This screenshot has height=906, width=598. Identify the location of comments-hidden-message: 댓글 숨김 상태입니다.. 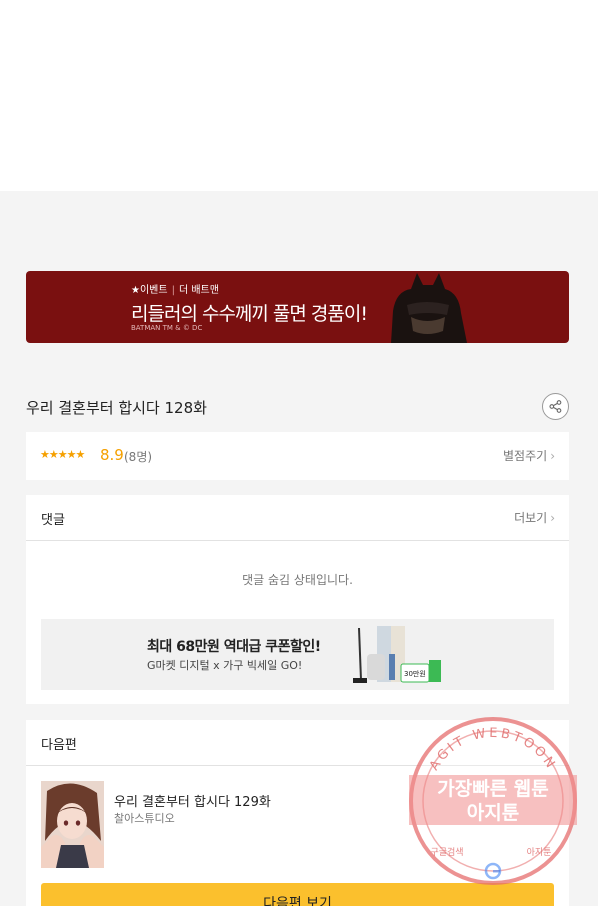
(297, 580).